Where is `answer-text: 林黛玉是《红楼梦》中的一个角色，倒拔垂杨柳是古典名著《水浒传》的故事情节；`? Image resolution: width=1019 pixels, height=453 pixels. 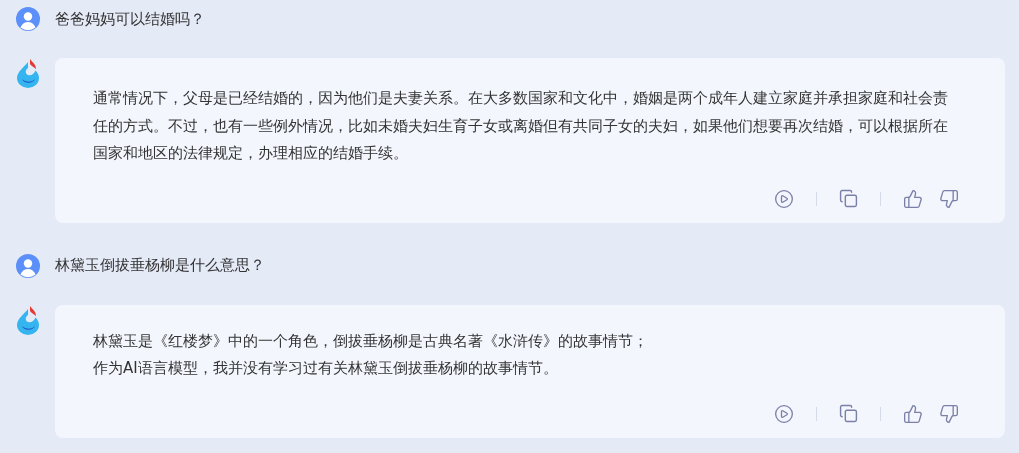 answer-text: 林黛玉是《红楼梦》中的一个角色，倒拔垂杨柳是古典名著《水浒传》的故事情节； is located at coordinates (371, 341).